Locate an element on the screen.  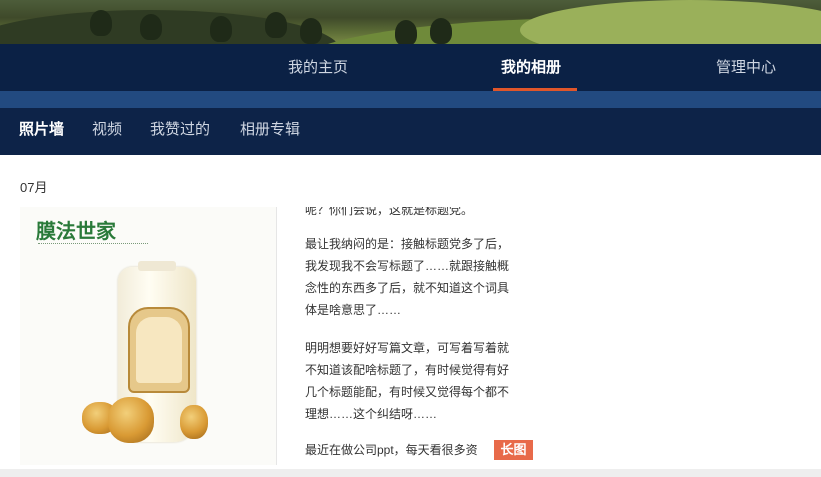
header-banner-image is located at coordinates (410, 22).